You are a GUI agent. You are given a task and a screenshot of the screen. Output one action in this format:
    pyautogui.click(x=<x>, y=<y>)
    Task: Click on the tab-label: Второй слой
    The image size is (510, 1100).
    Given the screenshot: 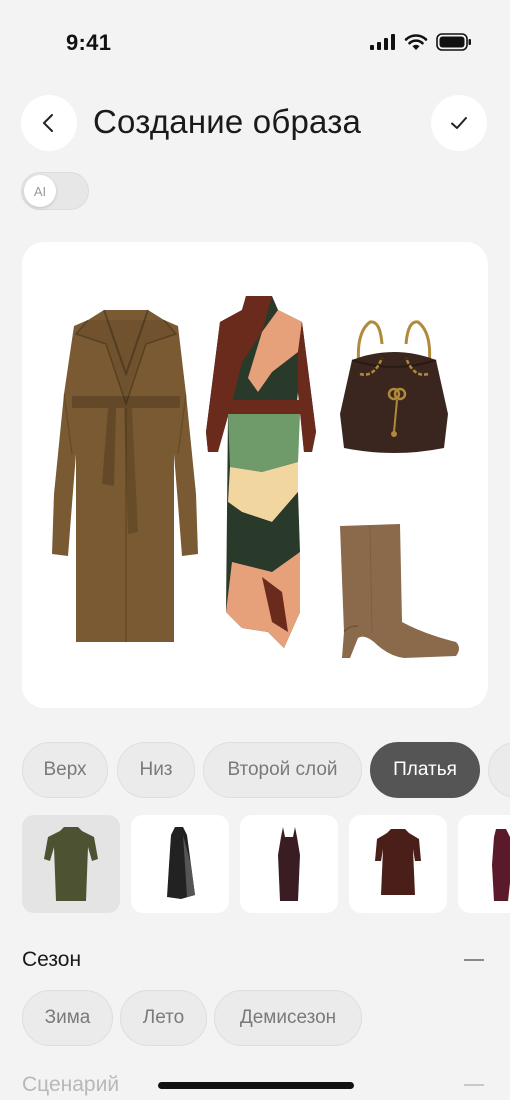 What is the action you would take?
    pyautogui.click(x=282, y=769)
    